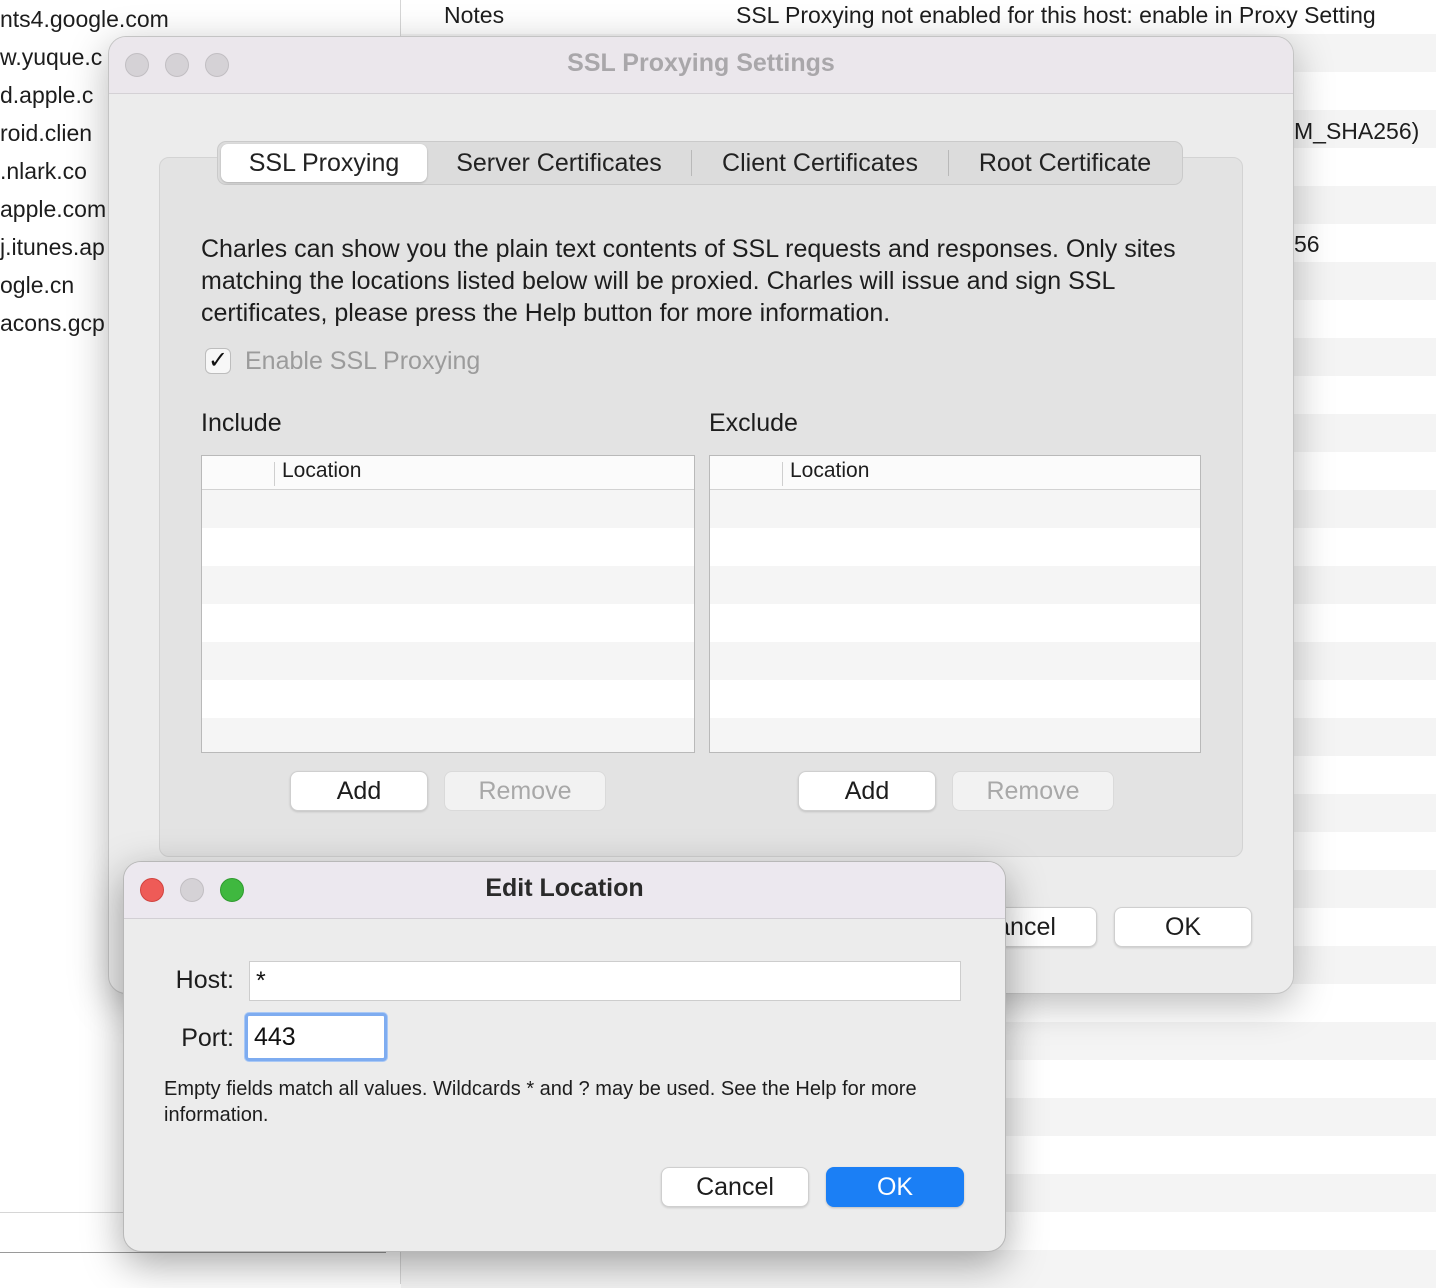 The height and width of the screenshot is (1288, 1436). I want to click on checkmark-icon: ✓, so click(218, 361).